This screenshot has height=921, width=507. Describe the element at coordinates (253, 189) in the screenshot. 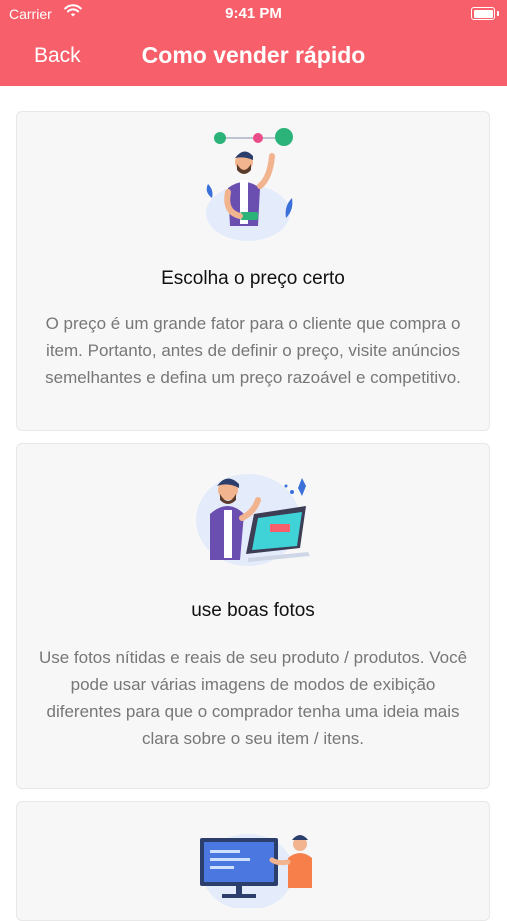

I see `man-setting-price-illustration` at that location.